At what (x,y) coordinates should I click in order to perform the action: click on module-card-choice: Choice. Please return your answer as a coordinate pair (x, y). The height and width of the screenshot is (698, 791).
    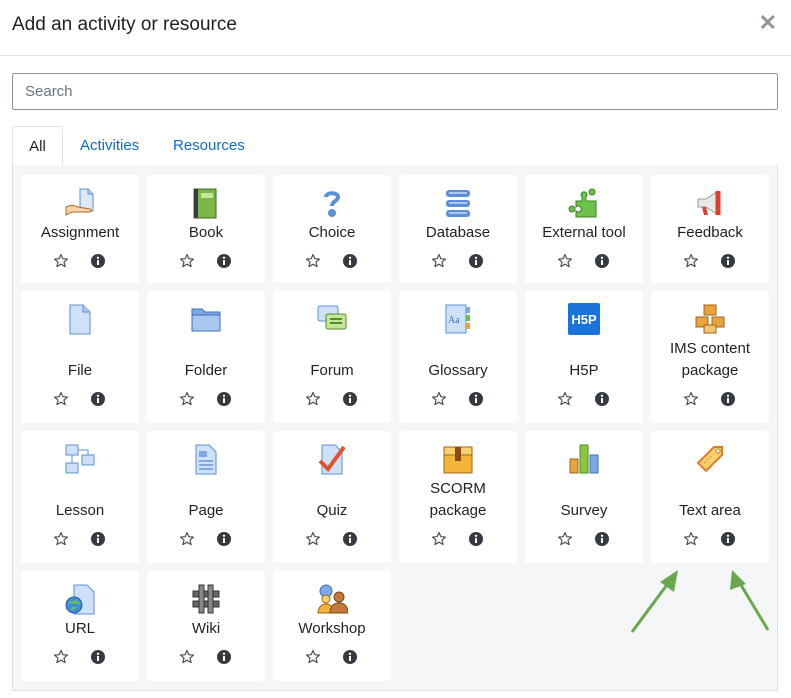
    Looking at the image, I should click on (332, 229).